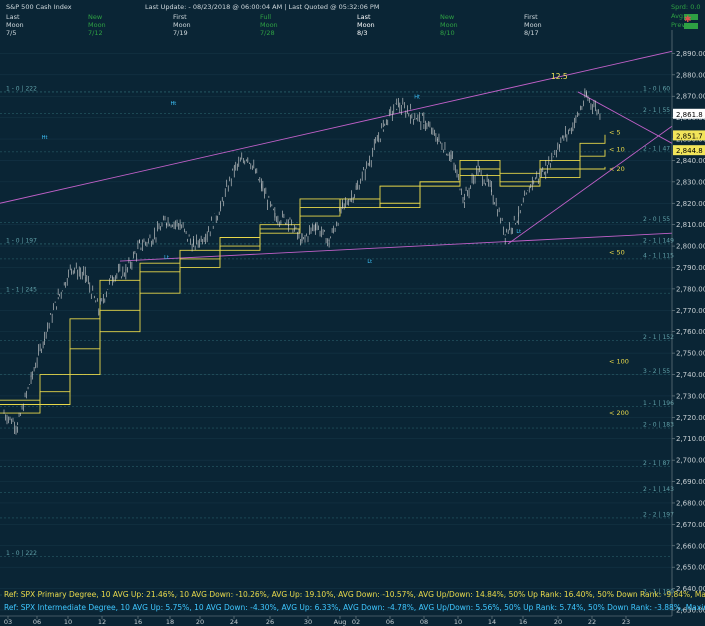  What do you see at coordinates (592, 622) in the screenshot?
I see `x-tick-label: 22` at bounding box center [592, 622].